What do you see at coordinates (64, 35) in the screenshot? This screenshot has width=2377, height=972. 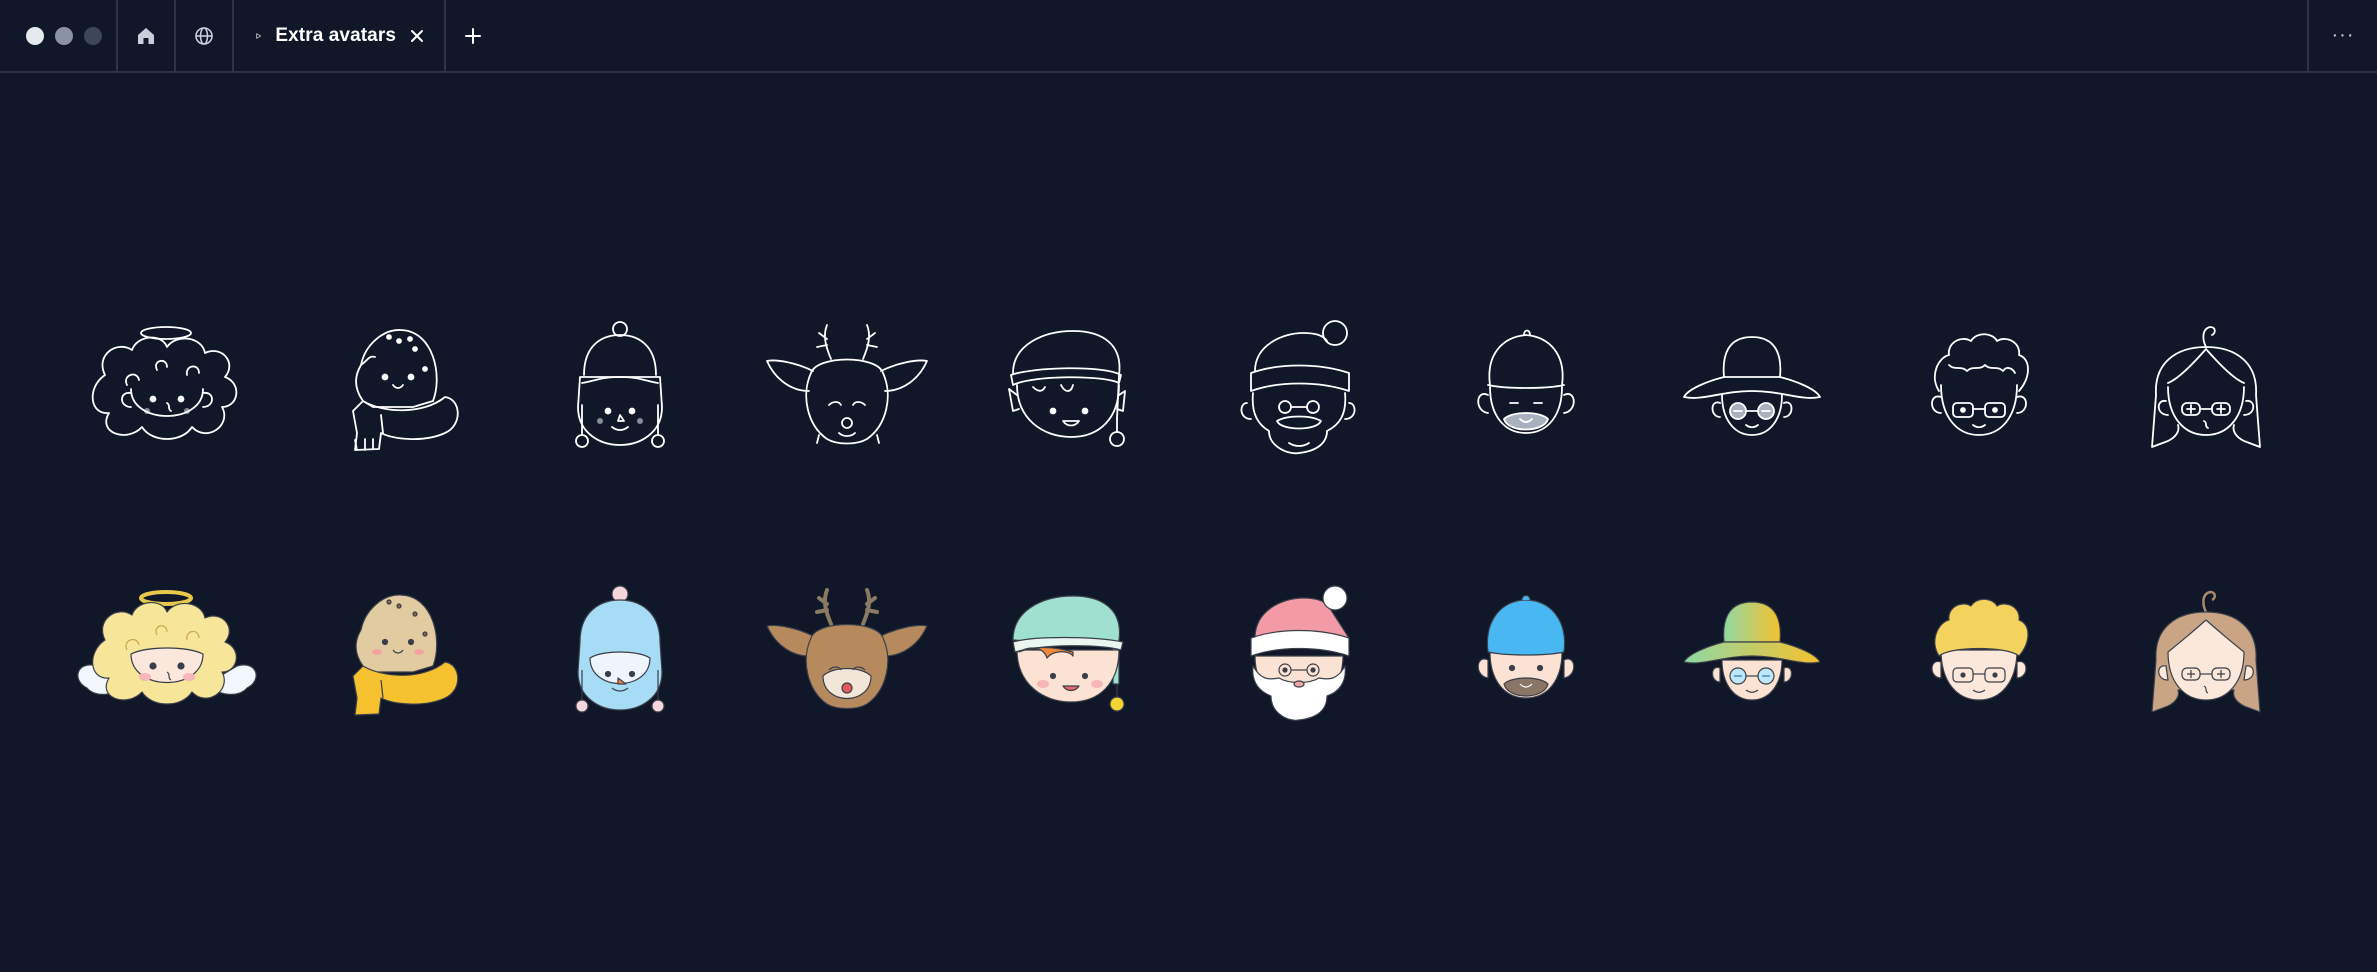 I see `window-minimize-button` at bounding box center [64, 35].